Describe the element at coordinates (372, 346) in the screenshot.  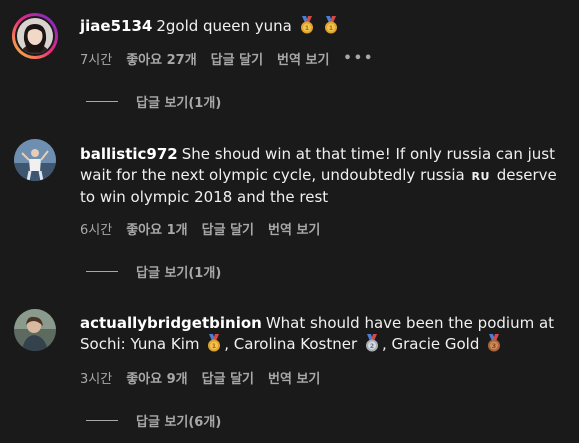
I see `svg-text: 2` at that location.